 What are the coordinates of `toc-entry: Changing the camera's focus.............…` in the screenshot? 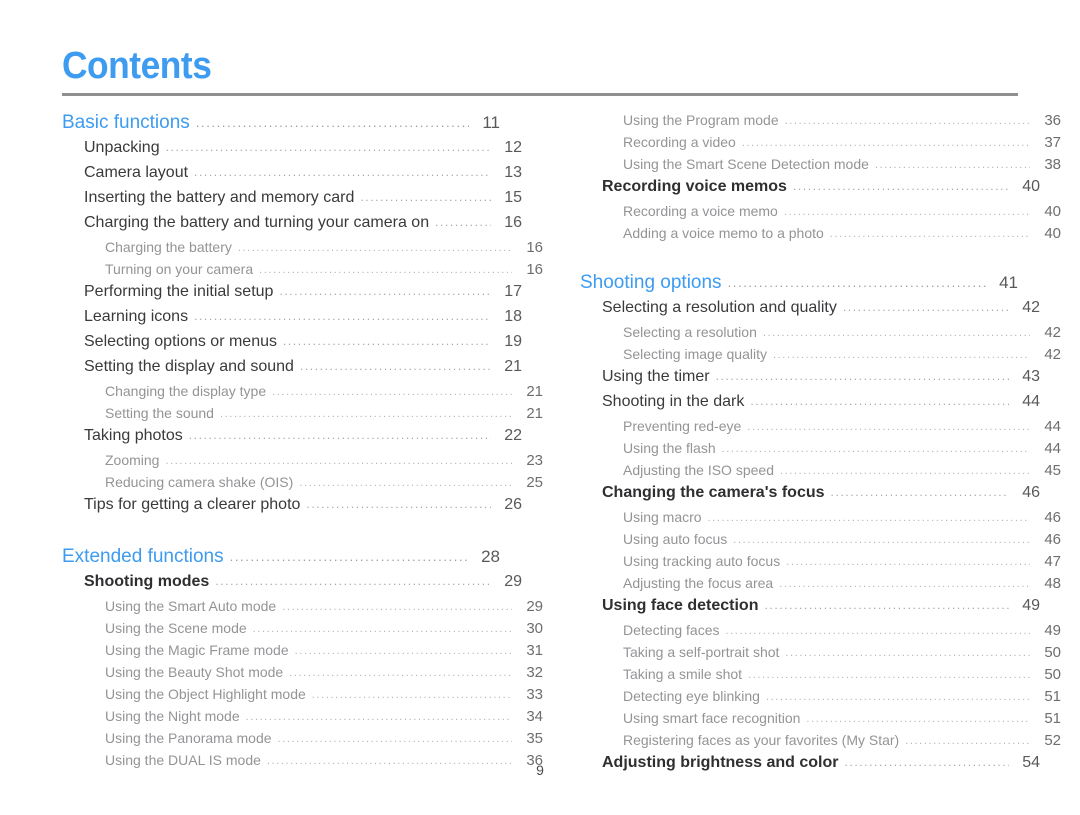 It's located at (810, 496).